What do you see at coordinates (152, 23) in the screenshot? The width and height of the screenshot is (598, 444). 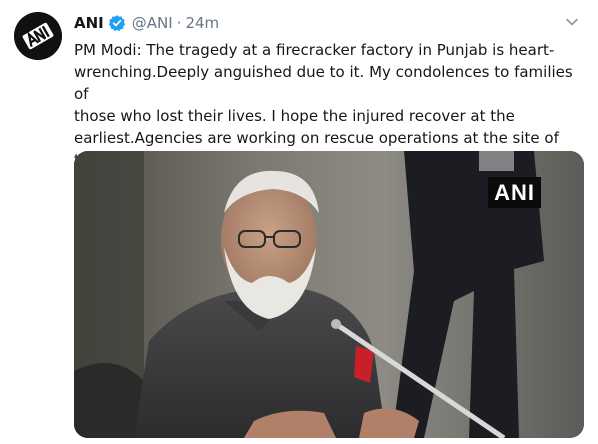 I see `author-handle: @ANI` at bounding box center [152, 23].